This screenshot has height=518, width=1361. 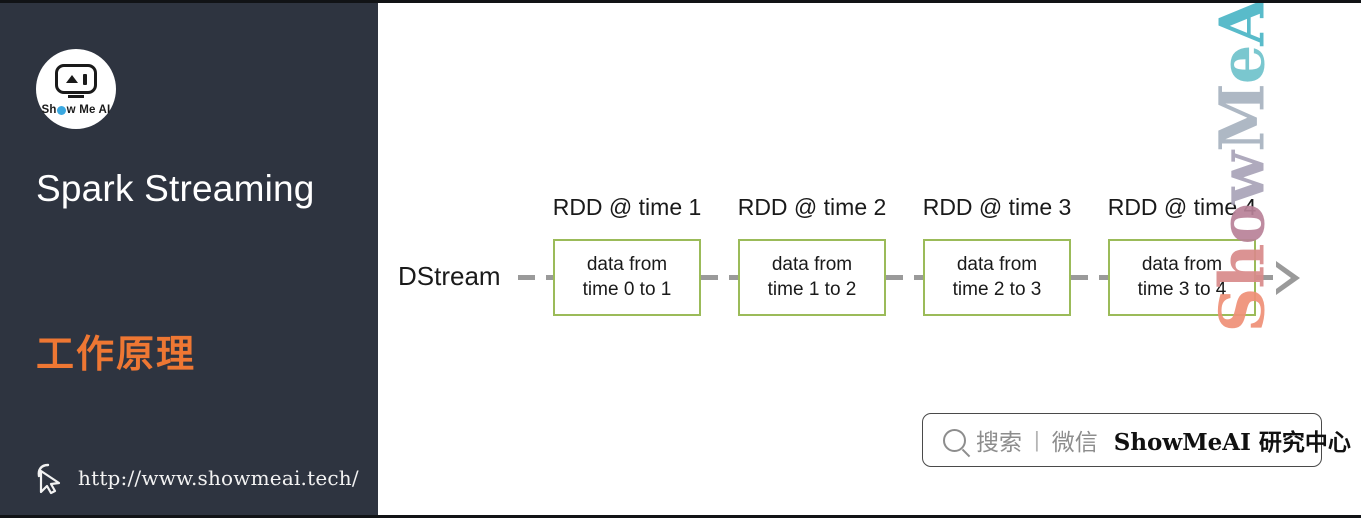 I want to click on rdd-node-1: RDD @ time 1 data from time 0 to 1, so click(x=627, y=255).